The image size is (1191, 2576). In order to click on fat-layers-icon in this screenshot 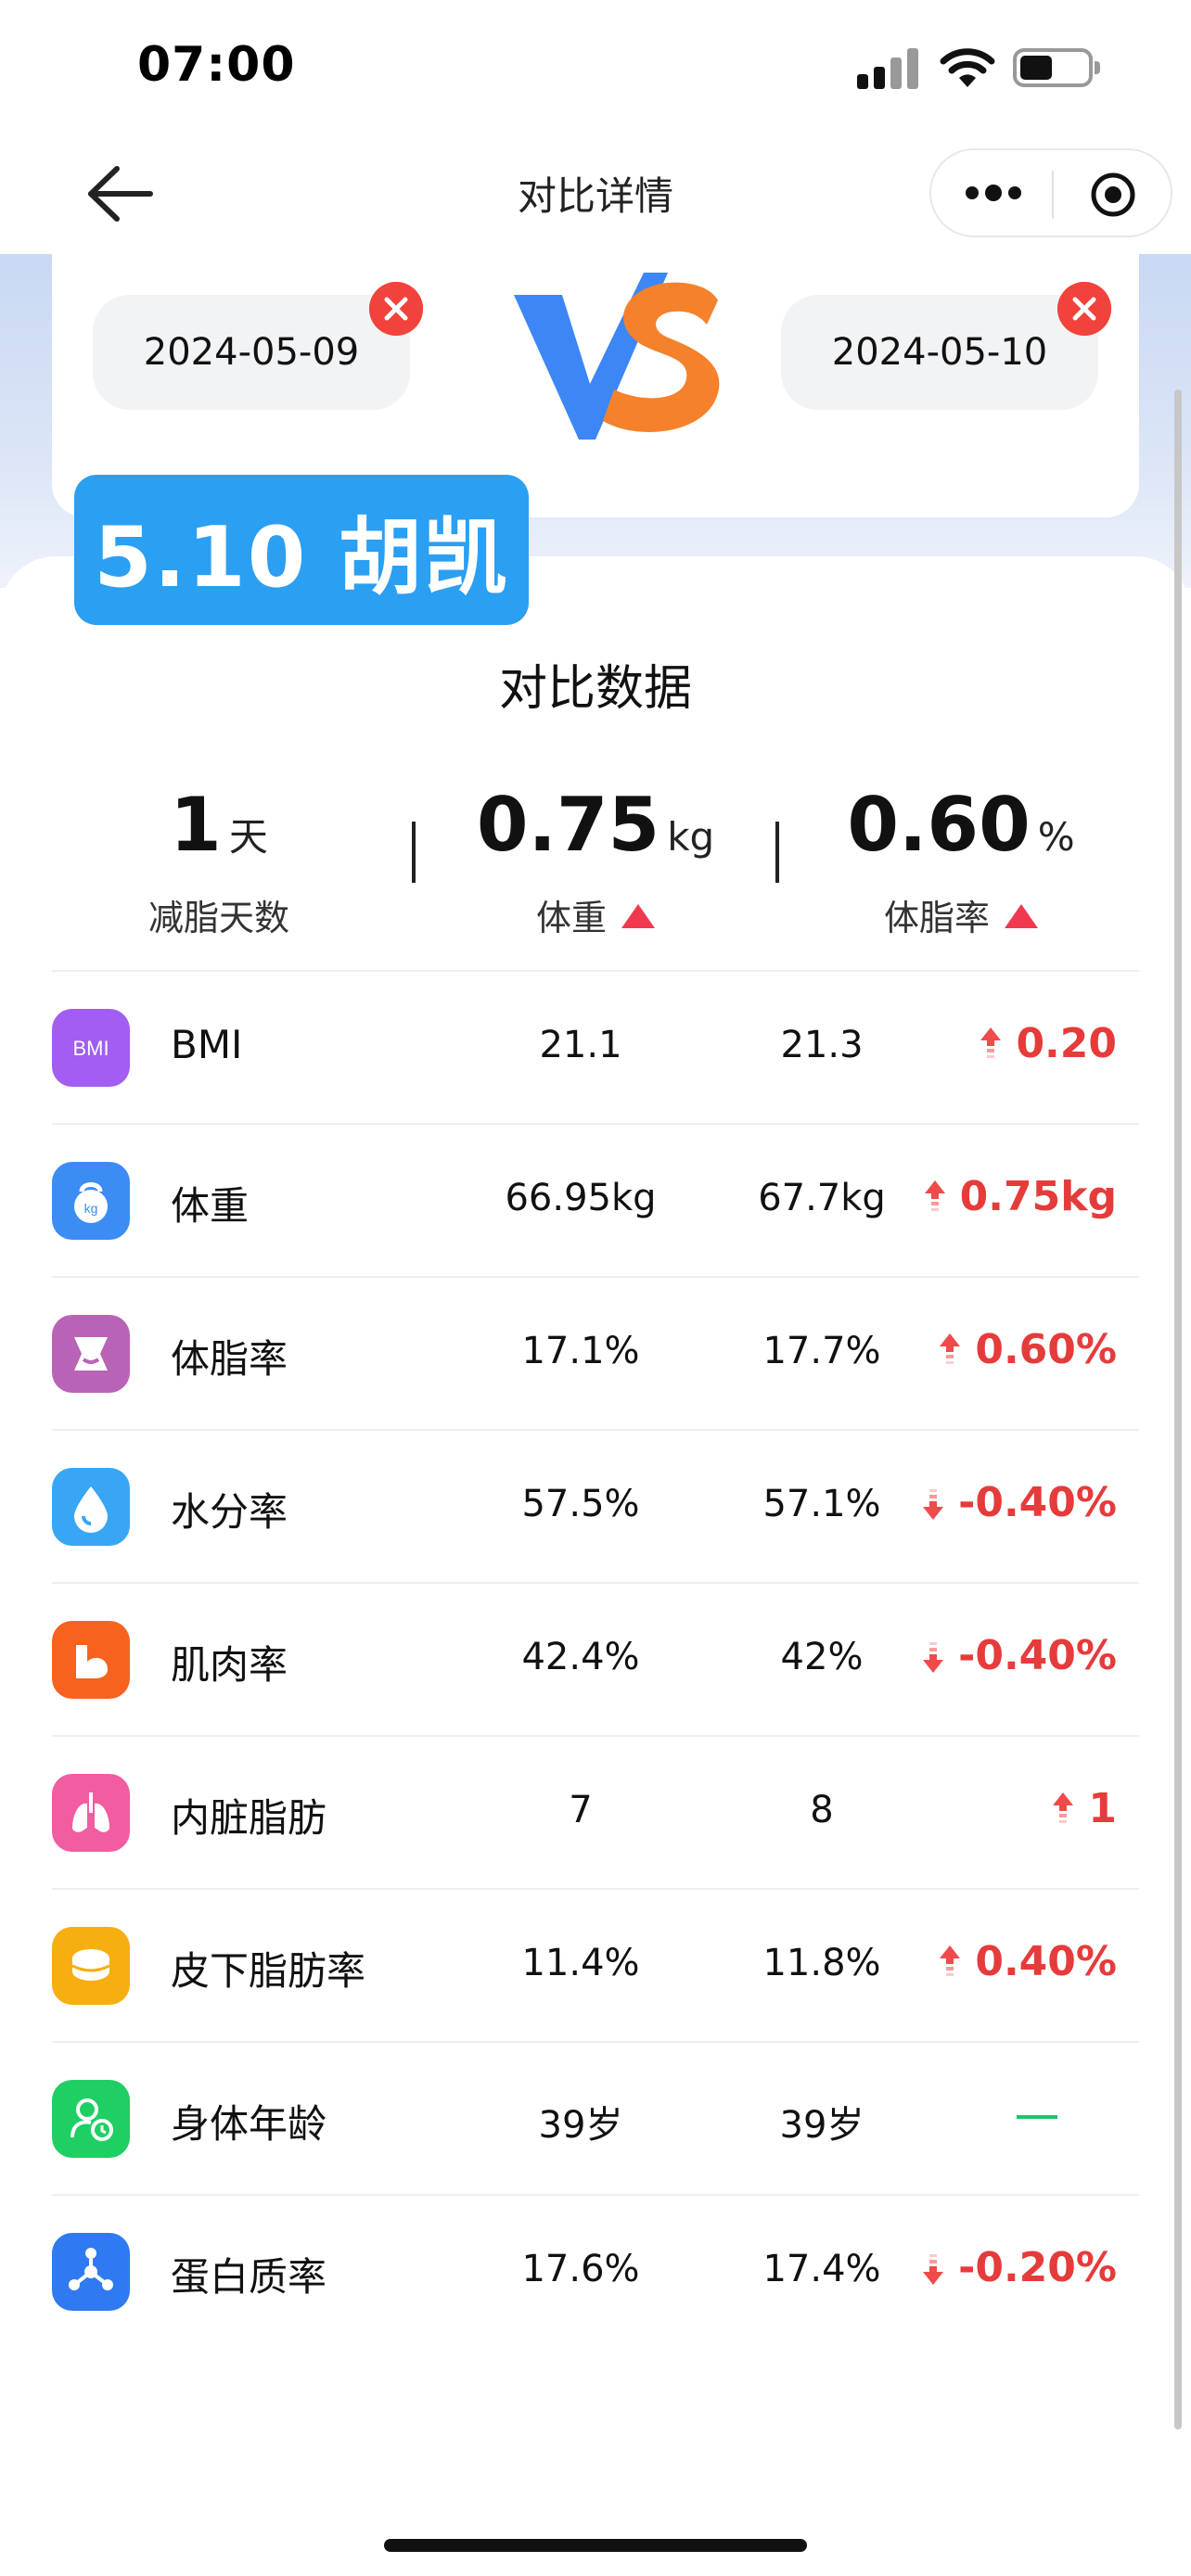, I will do `click(91, 1966)`.